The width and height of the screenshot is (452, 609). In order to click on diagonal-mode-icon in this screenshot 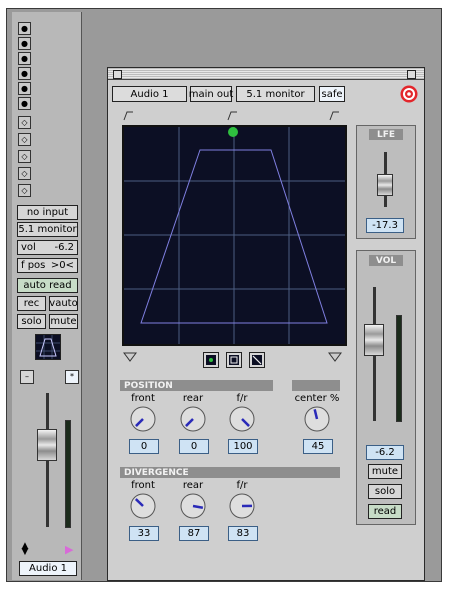, I will do `click(257, 360)`.